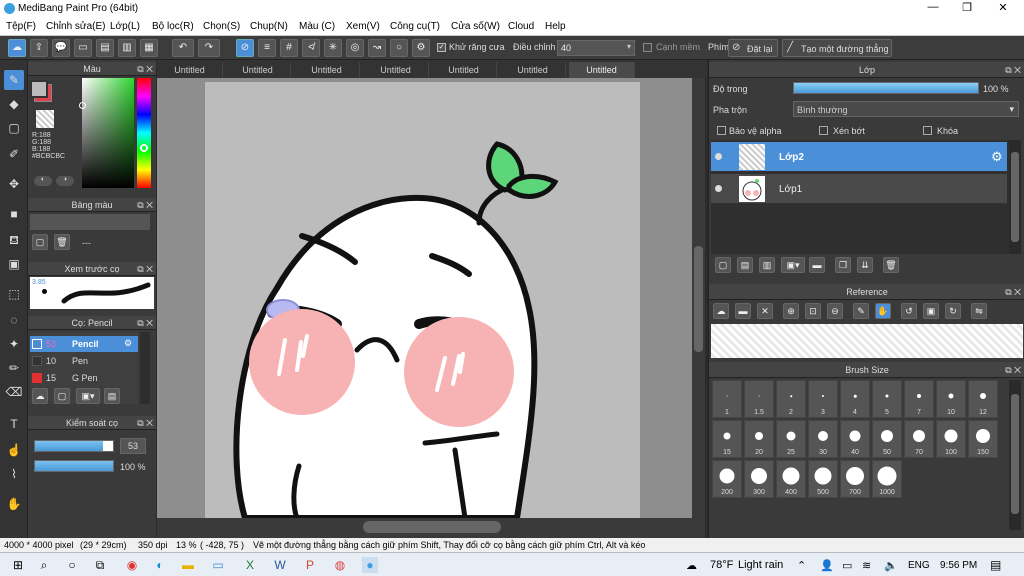 This screenshot has height=576, width=1024. I want to click on share-icon: ⇪, so click(39, 48).